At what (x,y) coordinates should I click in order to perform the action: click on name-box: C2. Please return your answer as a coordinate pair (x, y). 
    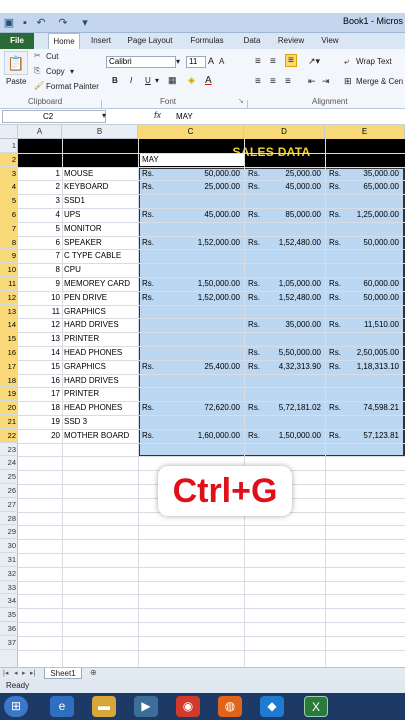
    Looking at the image, I should click on (54, 116).